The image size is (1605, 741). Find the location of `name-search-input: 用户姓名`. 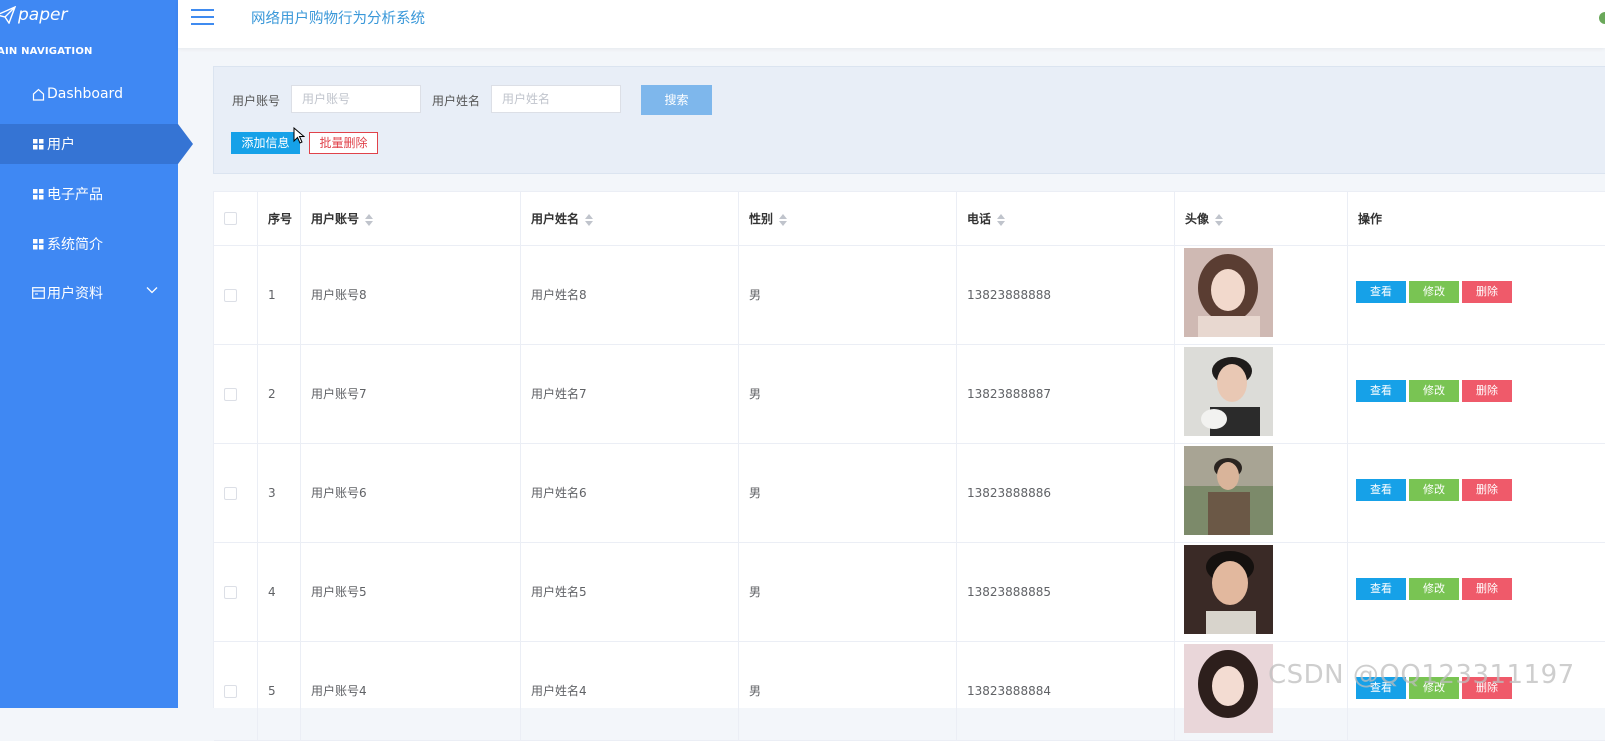

name-search-input: 用户姓名 is located at coordinates (556, 99).